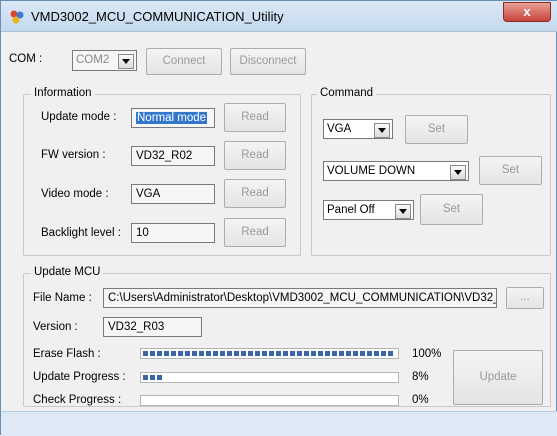 Image resolution: width=557 pixels, height=436 pixels. Describe the element at coordinates (153, 377) in the screenshot. I see `update-progress-fill` at that location.